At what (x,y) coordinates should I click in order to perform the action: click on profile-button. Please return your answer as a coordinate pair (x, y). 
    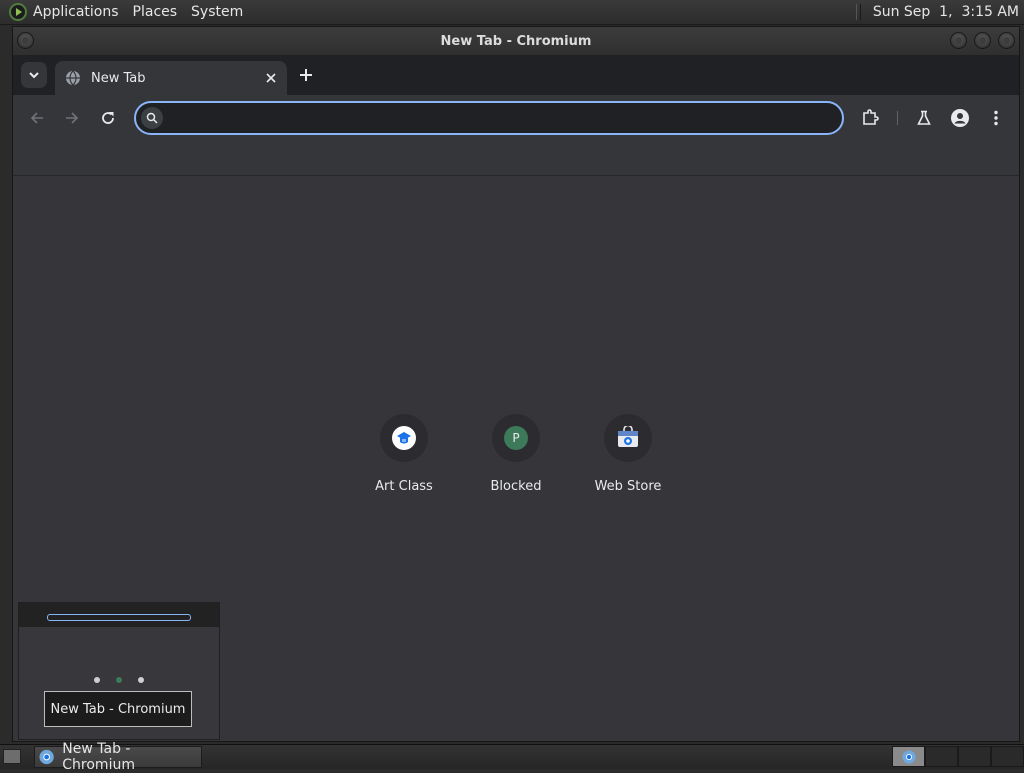
    Looking at the image, I should click on (960, 118).